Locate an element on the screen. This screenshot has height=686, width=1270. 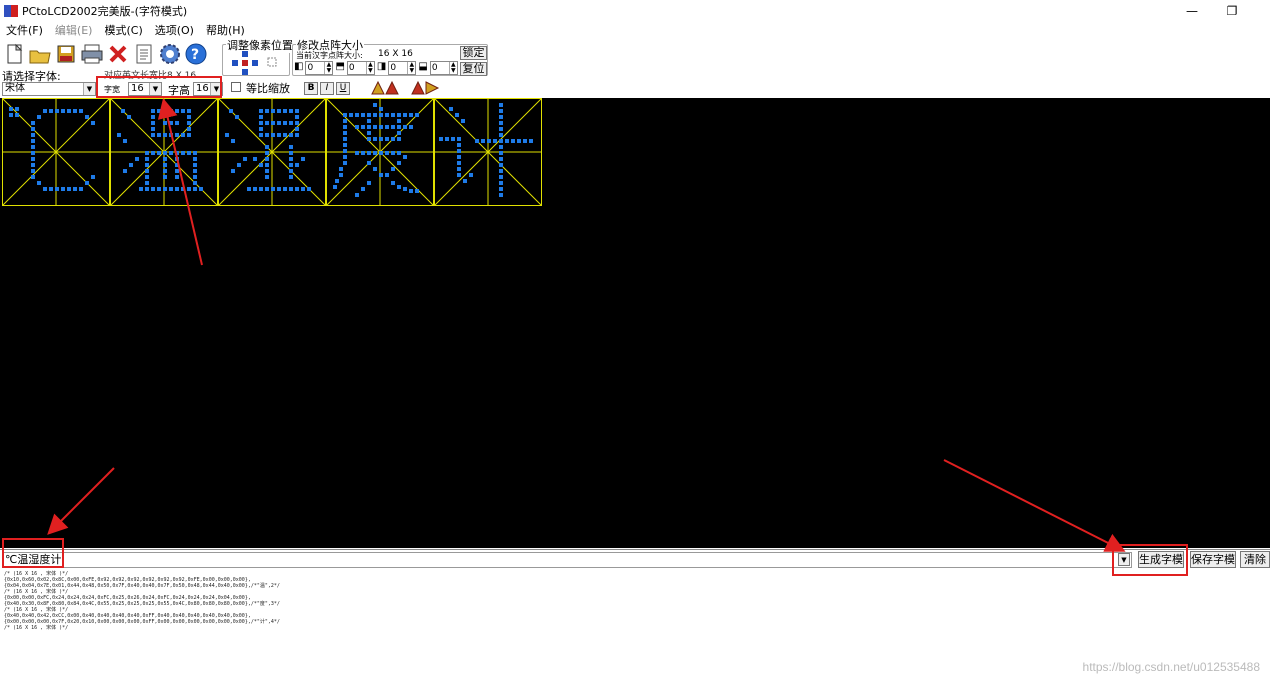
watermark: https://blog.csdn.net/u012535488 is located at coordinates (1171, 667).